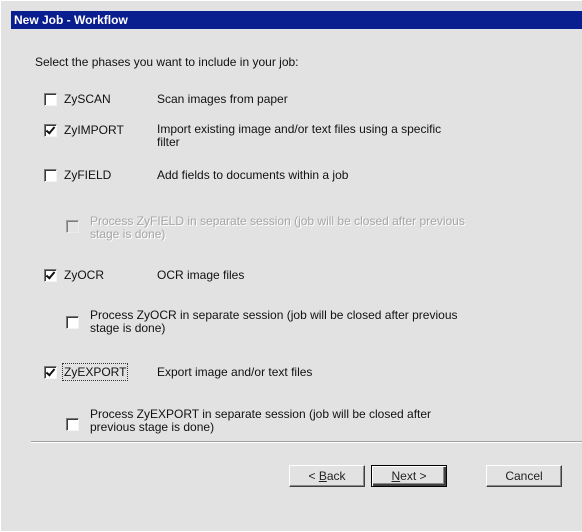  What do you see at coordinates (72, 226) in the screenshot?
I see `zyfield-separate-session-checkbox` at bounding box center [72, 226].